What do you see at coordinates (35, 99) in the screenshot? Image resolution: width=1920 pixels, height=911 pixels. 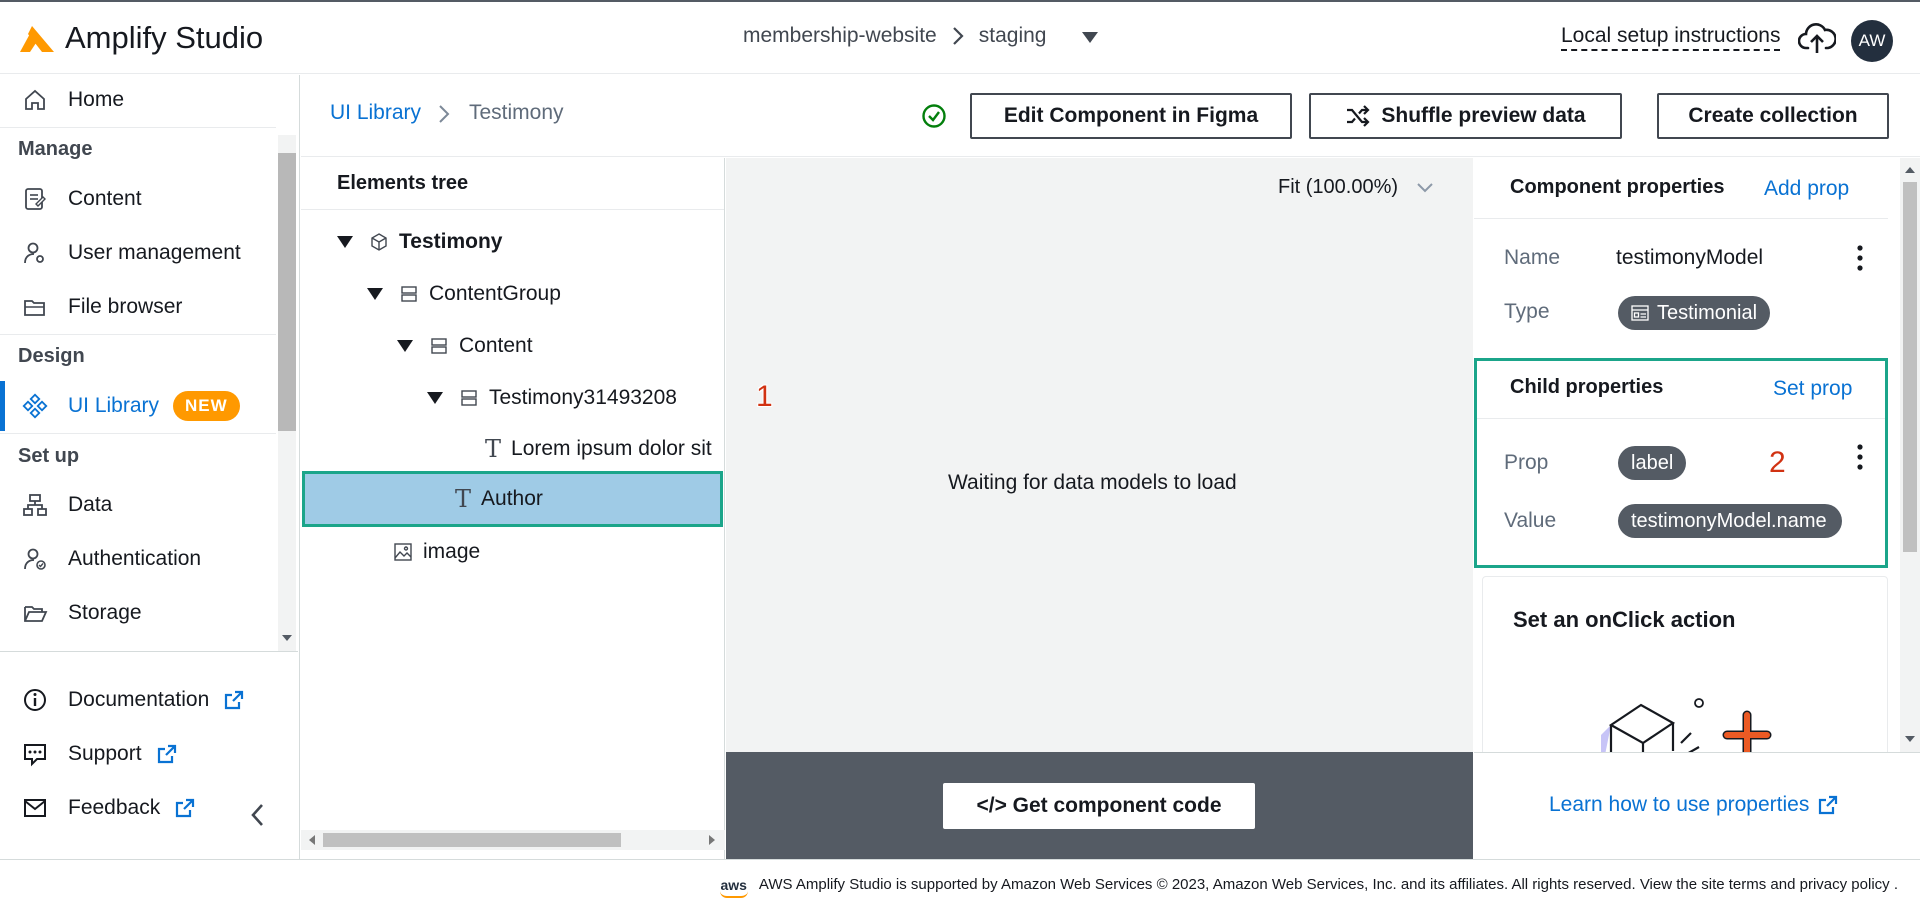 I see `home-icon` at bounding box center [35, 99].